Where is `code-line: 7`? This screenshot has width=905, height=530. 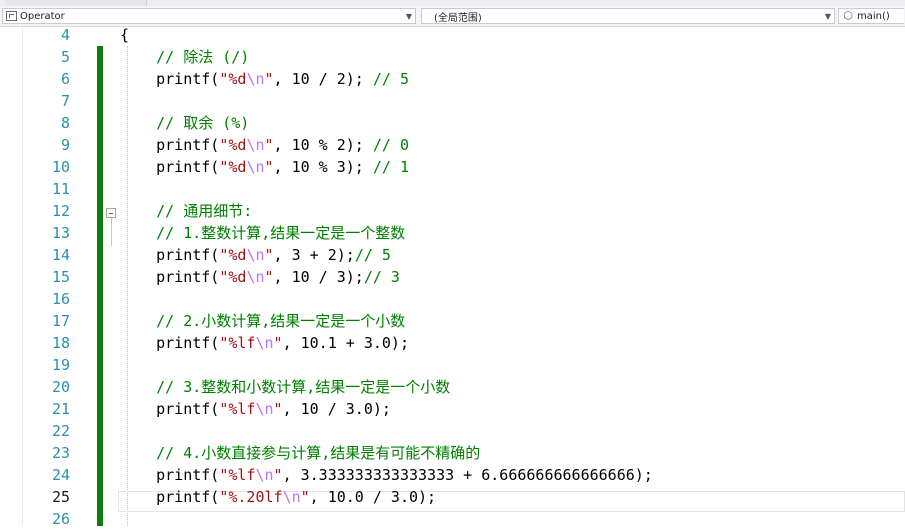
code-line: 7 is located at coordinates (452, 101).